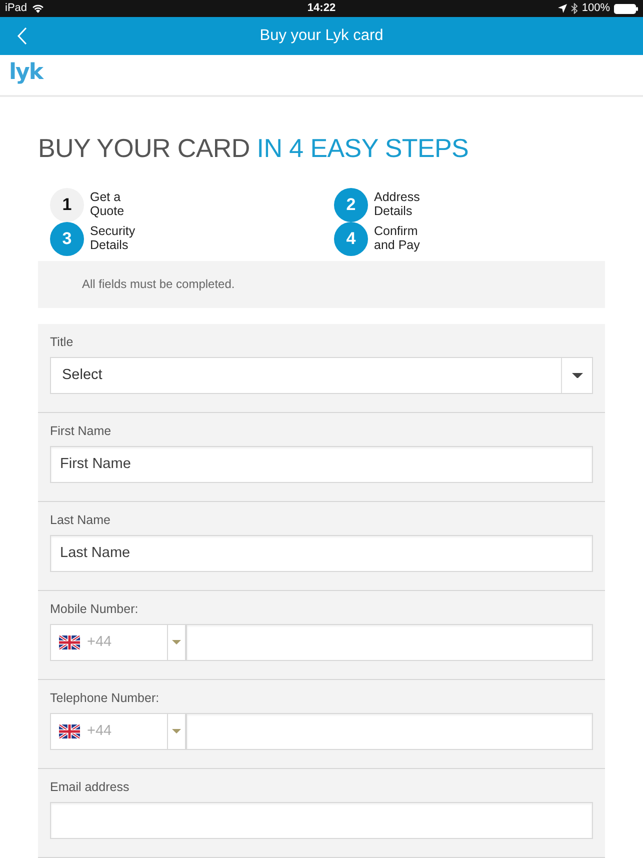  Describe the element at coordinates (321, 36) in the screenshot. I see `nav-title: Buy your Lyk card` at that location.